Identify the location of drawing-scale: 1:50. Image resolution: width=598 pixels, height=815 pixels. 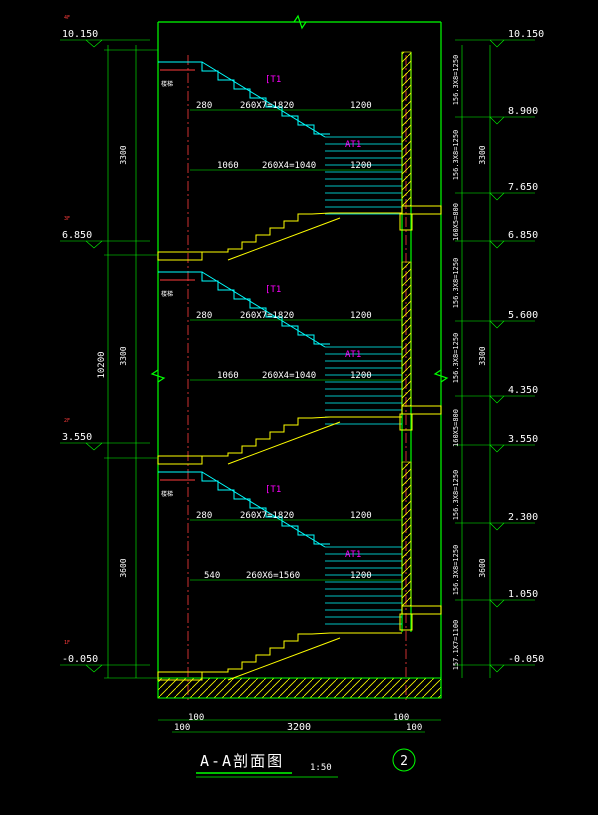
(321, 768).